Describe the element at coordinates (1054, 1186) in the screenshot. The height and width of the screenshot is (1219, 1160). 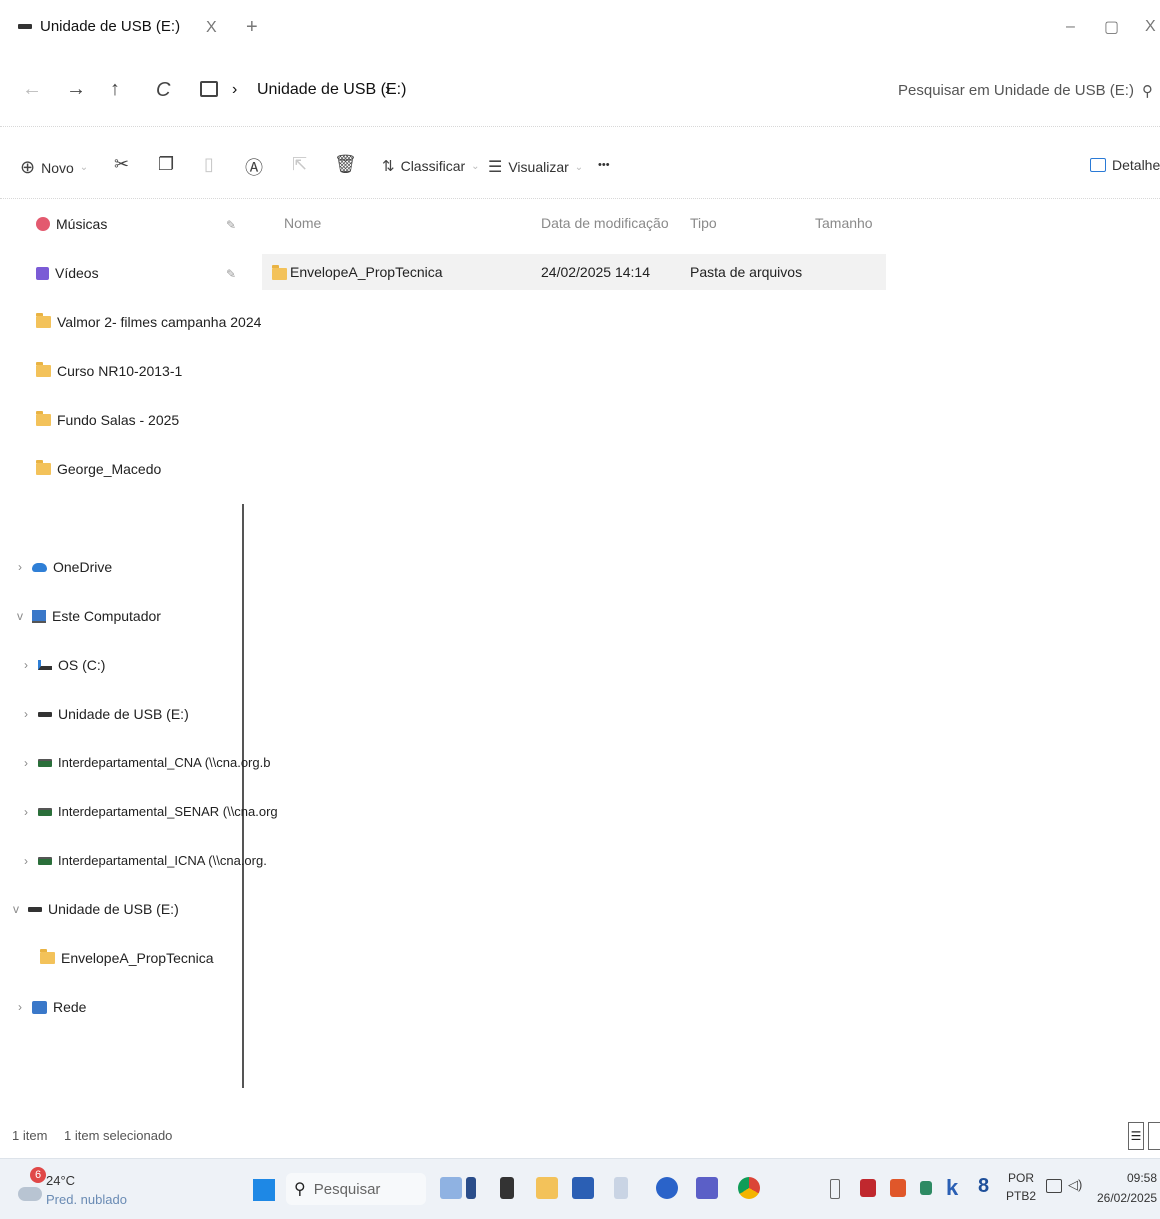
I see `network-status-icon` at that location.